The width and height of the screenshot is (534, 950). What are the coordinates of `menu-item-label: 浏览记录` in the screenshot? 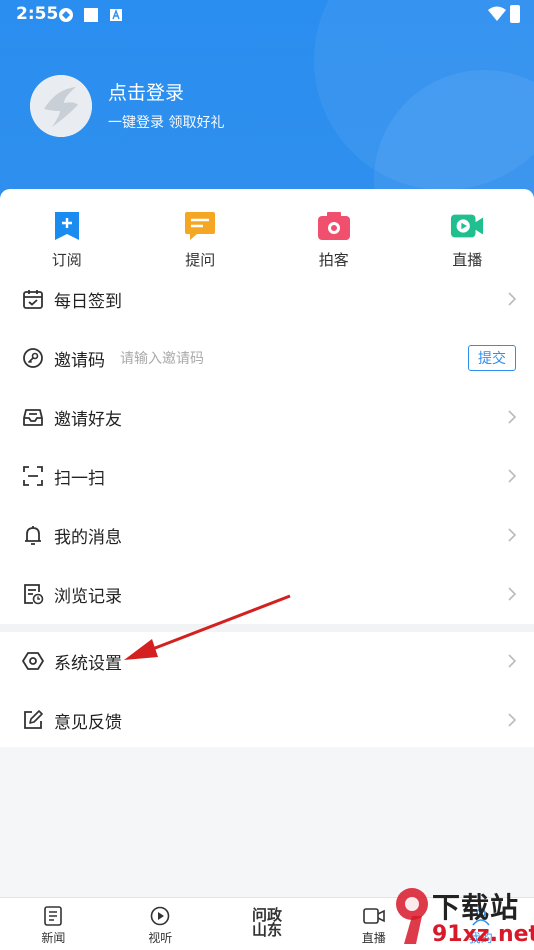 It's located at (88, 596).